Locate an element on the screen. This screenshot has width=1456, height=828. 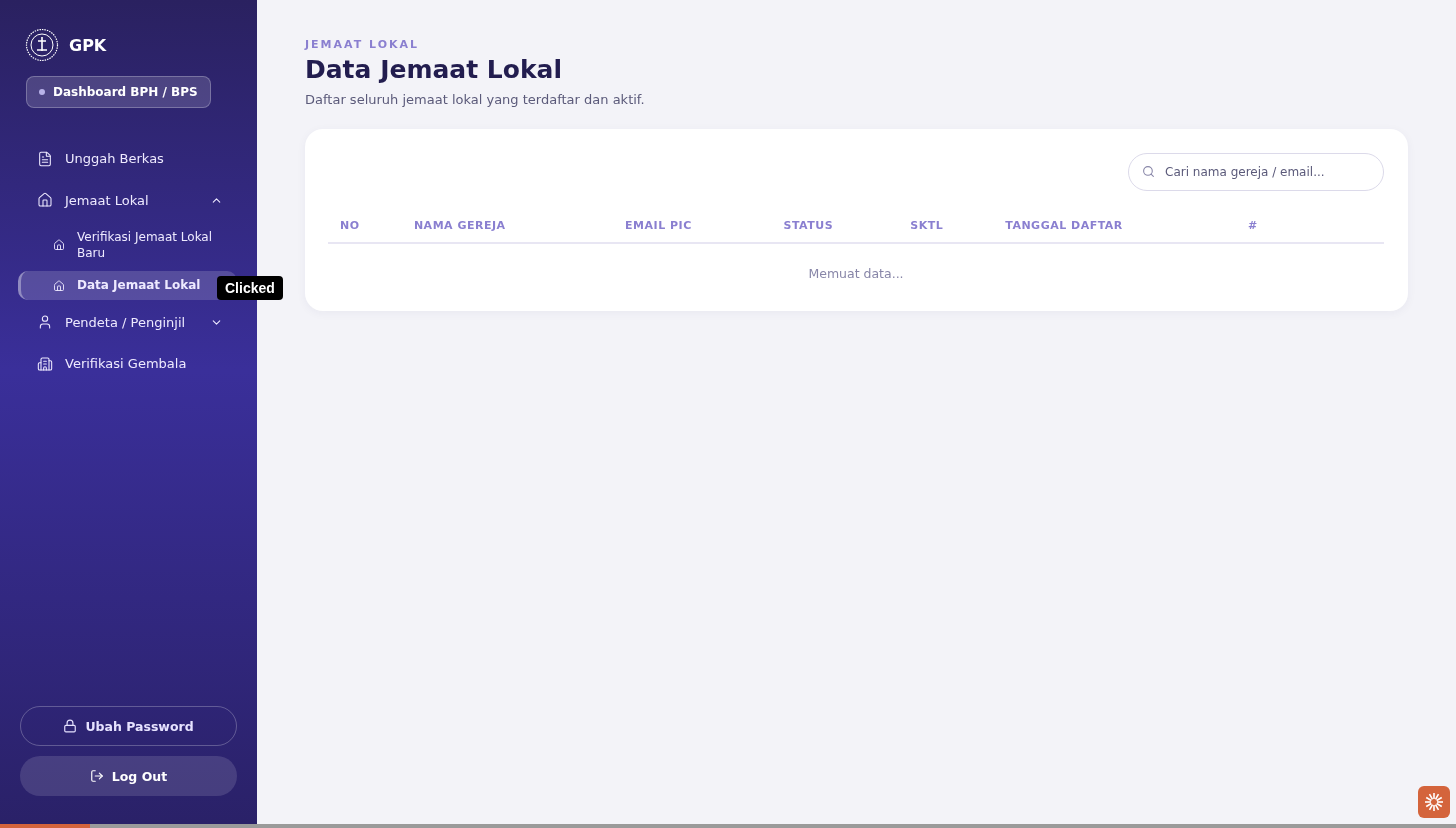
column-header: NAMA GEREJA is located at coordinates (507, 227).